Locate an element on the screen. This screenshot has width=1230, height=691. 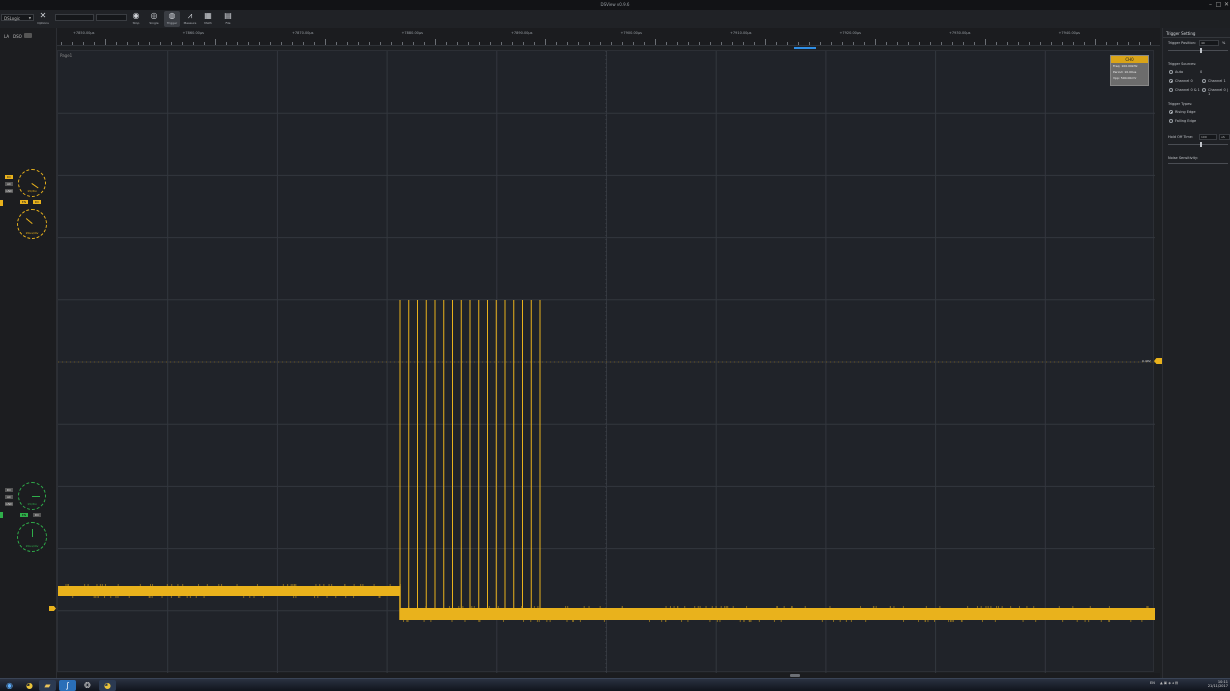
ch1-coupling-gnd: GND is located at coordinates (9, 504).